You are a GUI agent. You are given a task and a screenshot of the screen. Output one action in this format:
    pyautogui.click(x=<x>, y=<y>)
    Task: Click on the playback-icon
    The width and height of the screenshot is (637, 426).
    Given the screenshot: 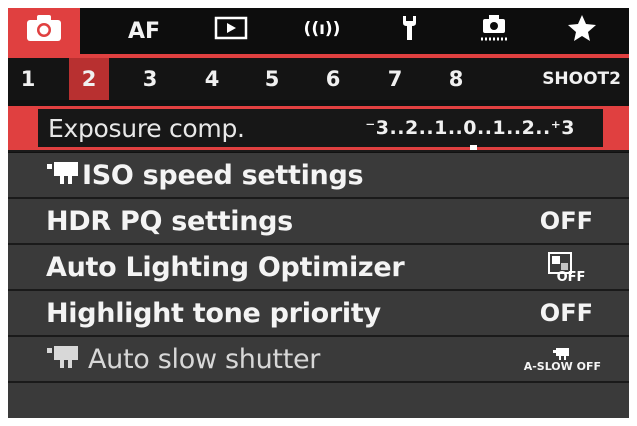 What is the action you would take?
    pyautogui.click(x=231, y=31)
    